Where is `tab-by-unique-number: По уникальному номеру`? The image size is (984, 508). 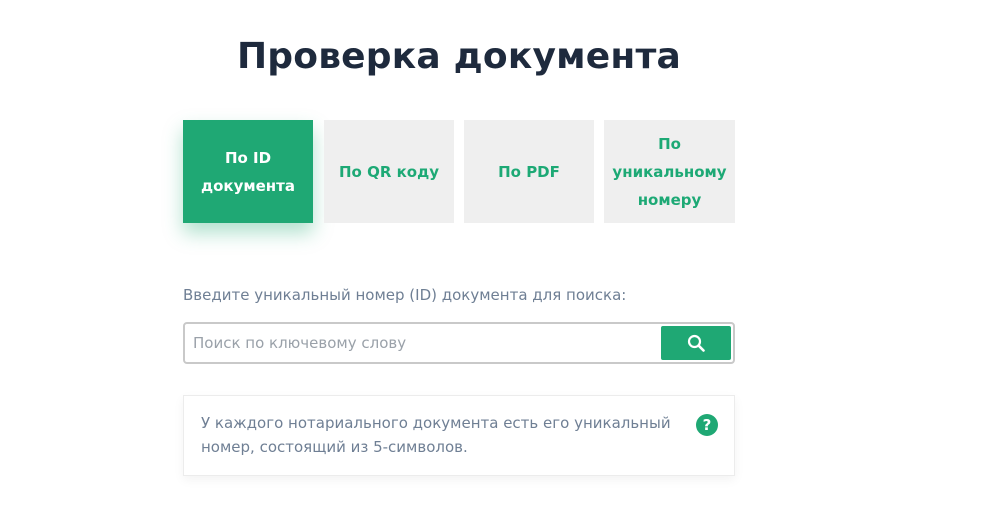 tab-by-unique-number: По уникальному номеру is located at coordinates (669, 171).